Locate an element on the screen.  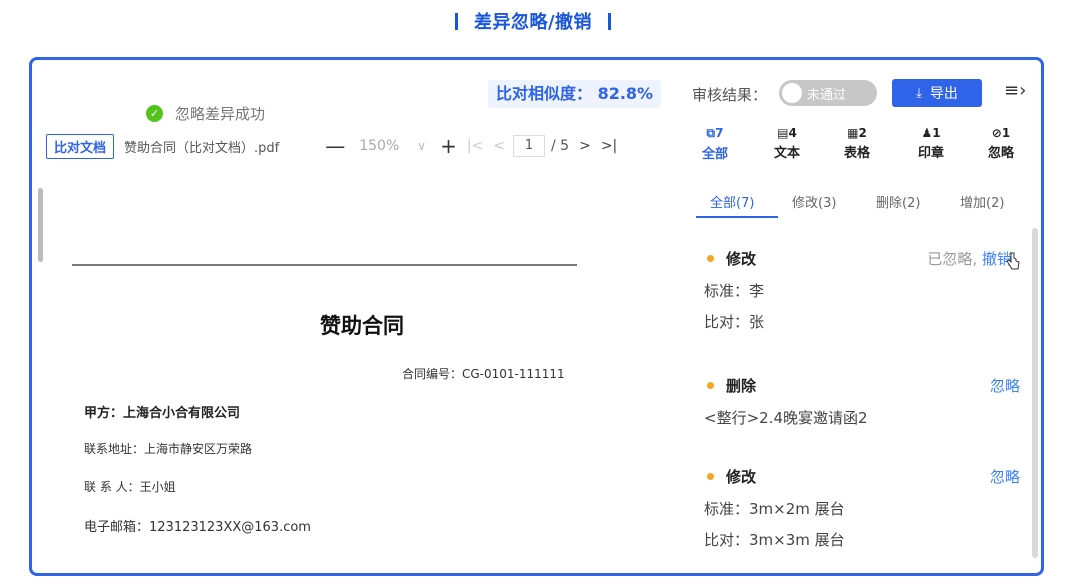
zoom-level: 150% is located at coordinates (379, 146).